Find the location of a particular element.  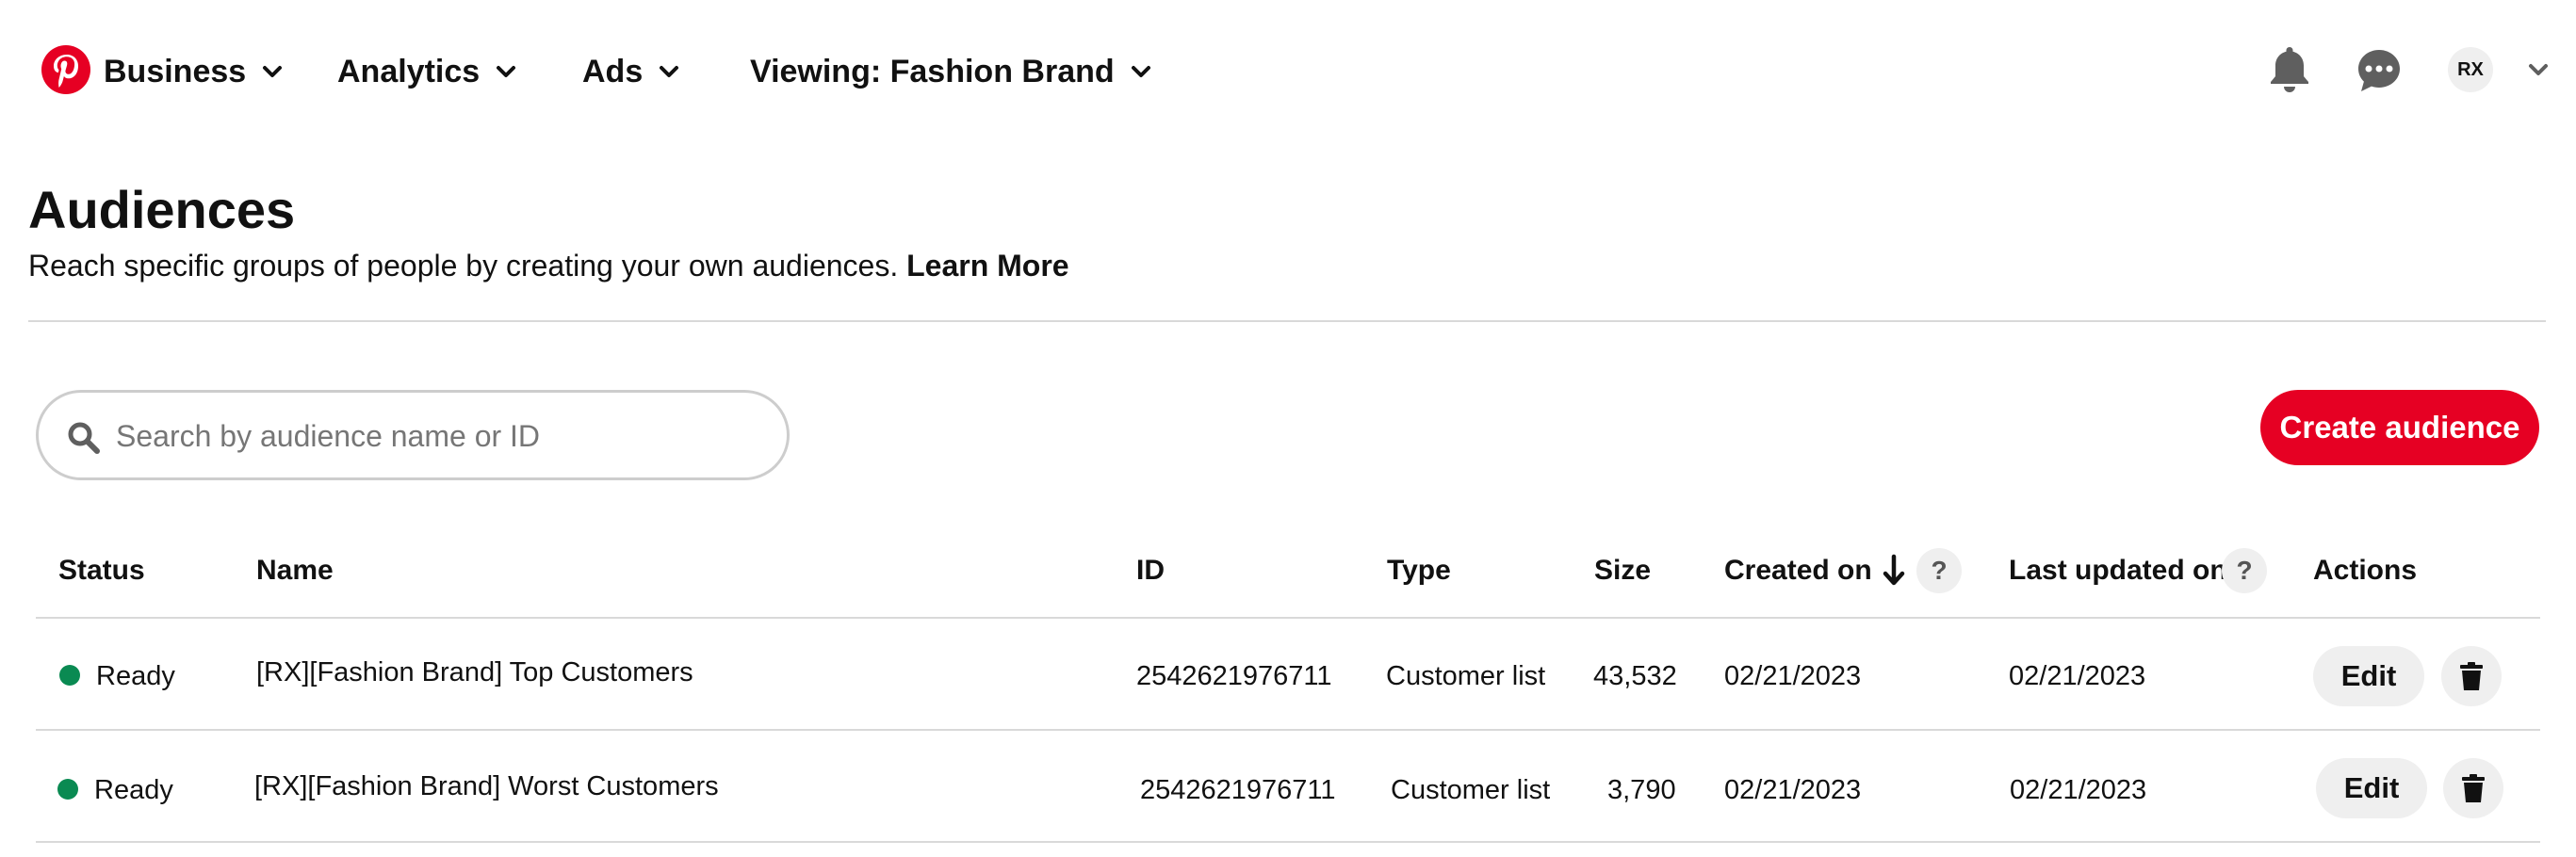

ads-label: Ads is located at coordinates (613, 71).